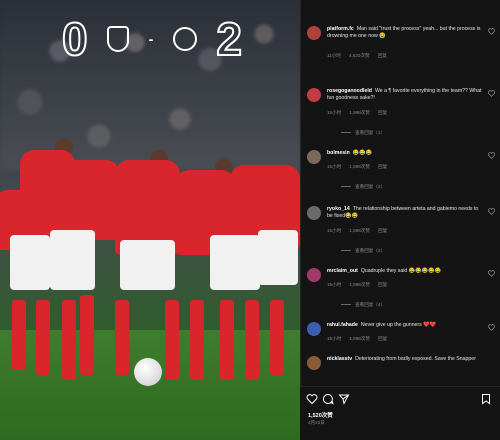 This screenshot has width=500, height=440. Describe the element at coordinates (342, 271) in the screenshot. I see `comment-username: mrclaim_out` at that location.